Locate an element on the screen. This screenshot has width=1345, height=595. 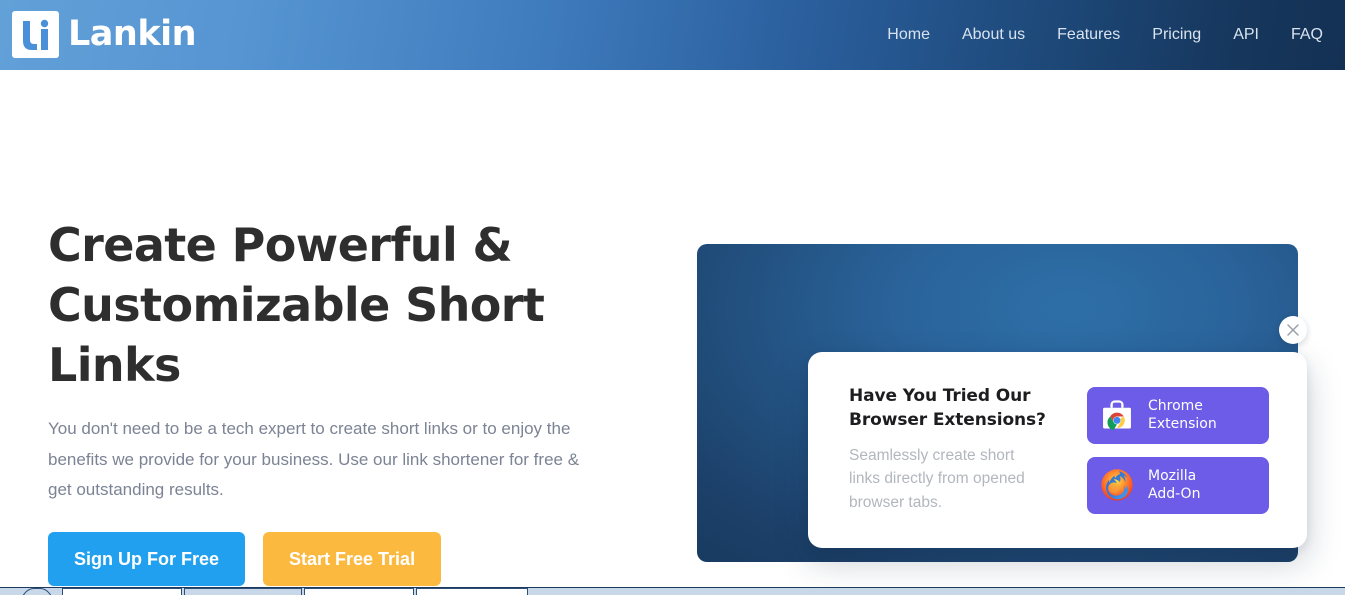
alias-input is located at coordinates (243, 591).